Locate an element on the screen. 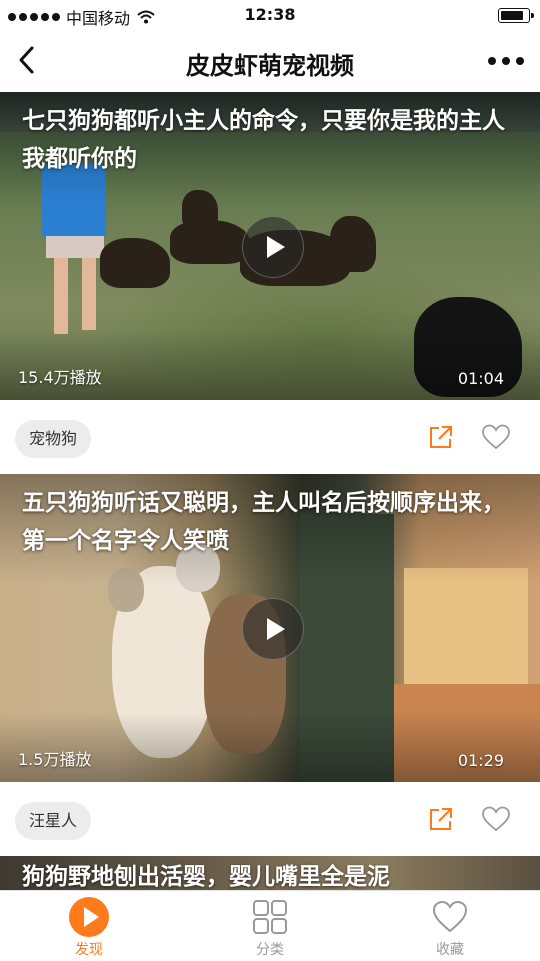 The height and width of the screenshot is (961, 540). video-meta-row: 汪星人 is located at coordinates (270, 819).